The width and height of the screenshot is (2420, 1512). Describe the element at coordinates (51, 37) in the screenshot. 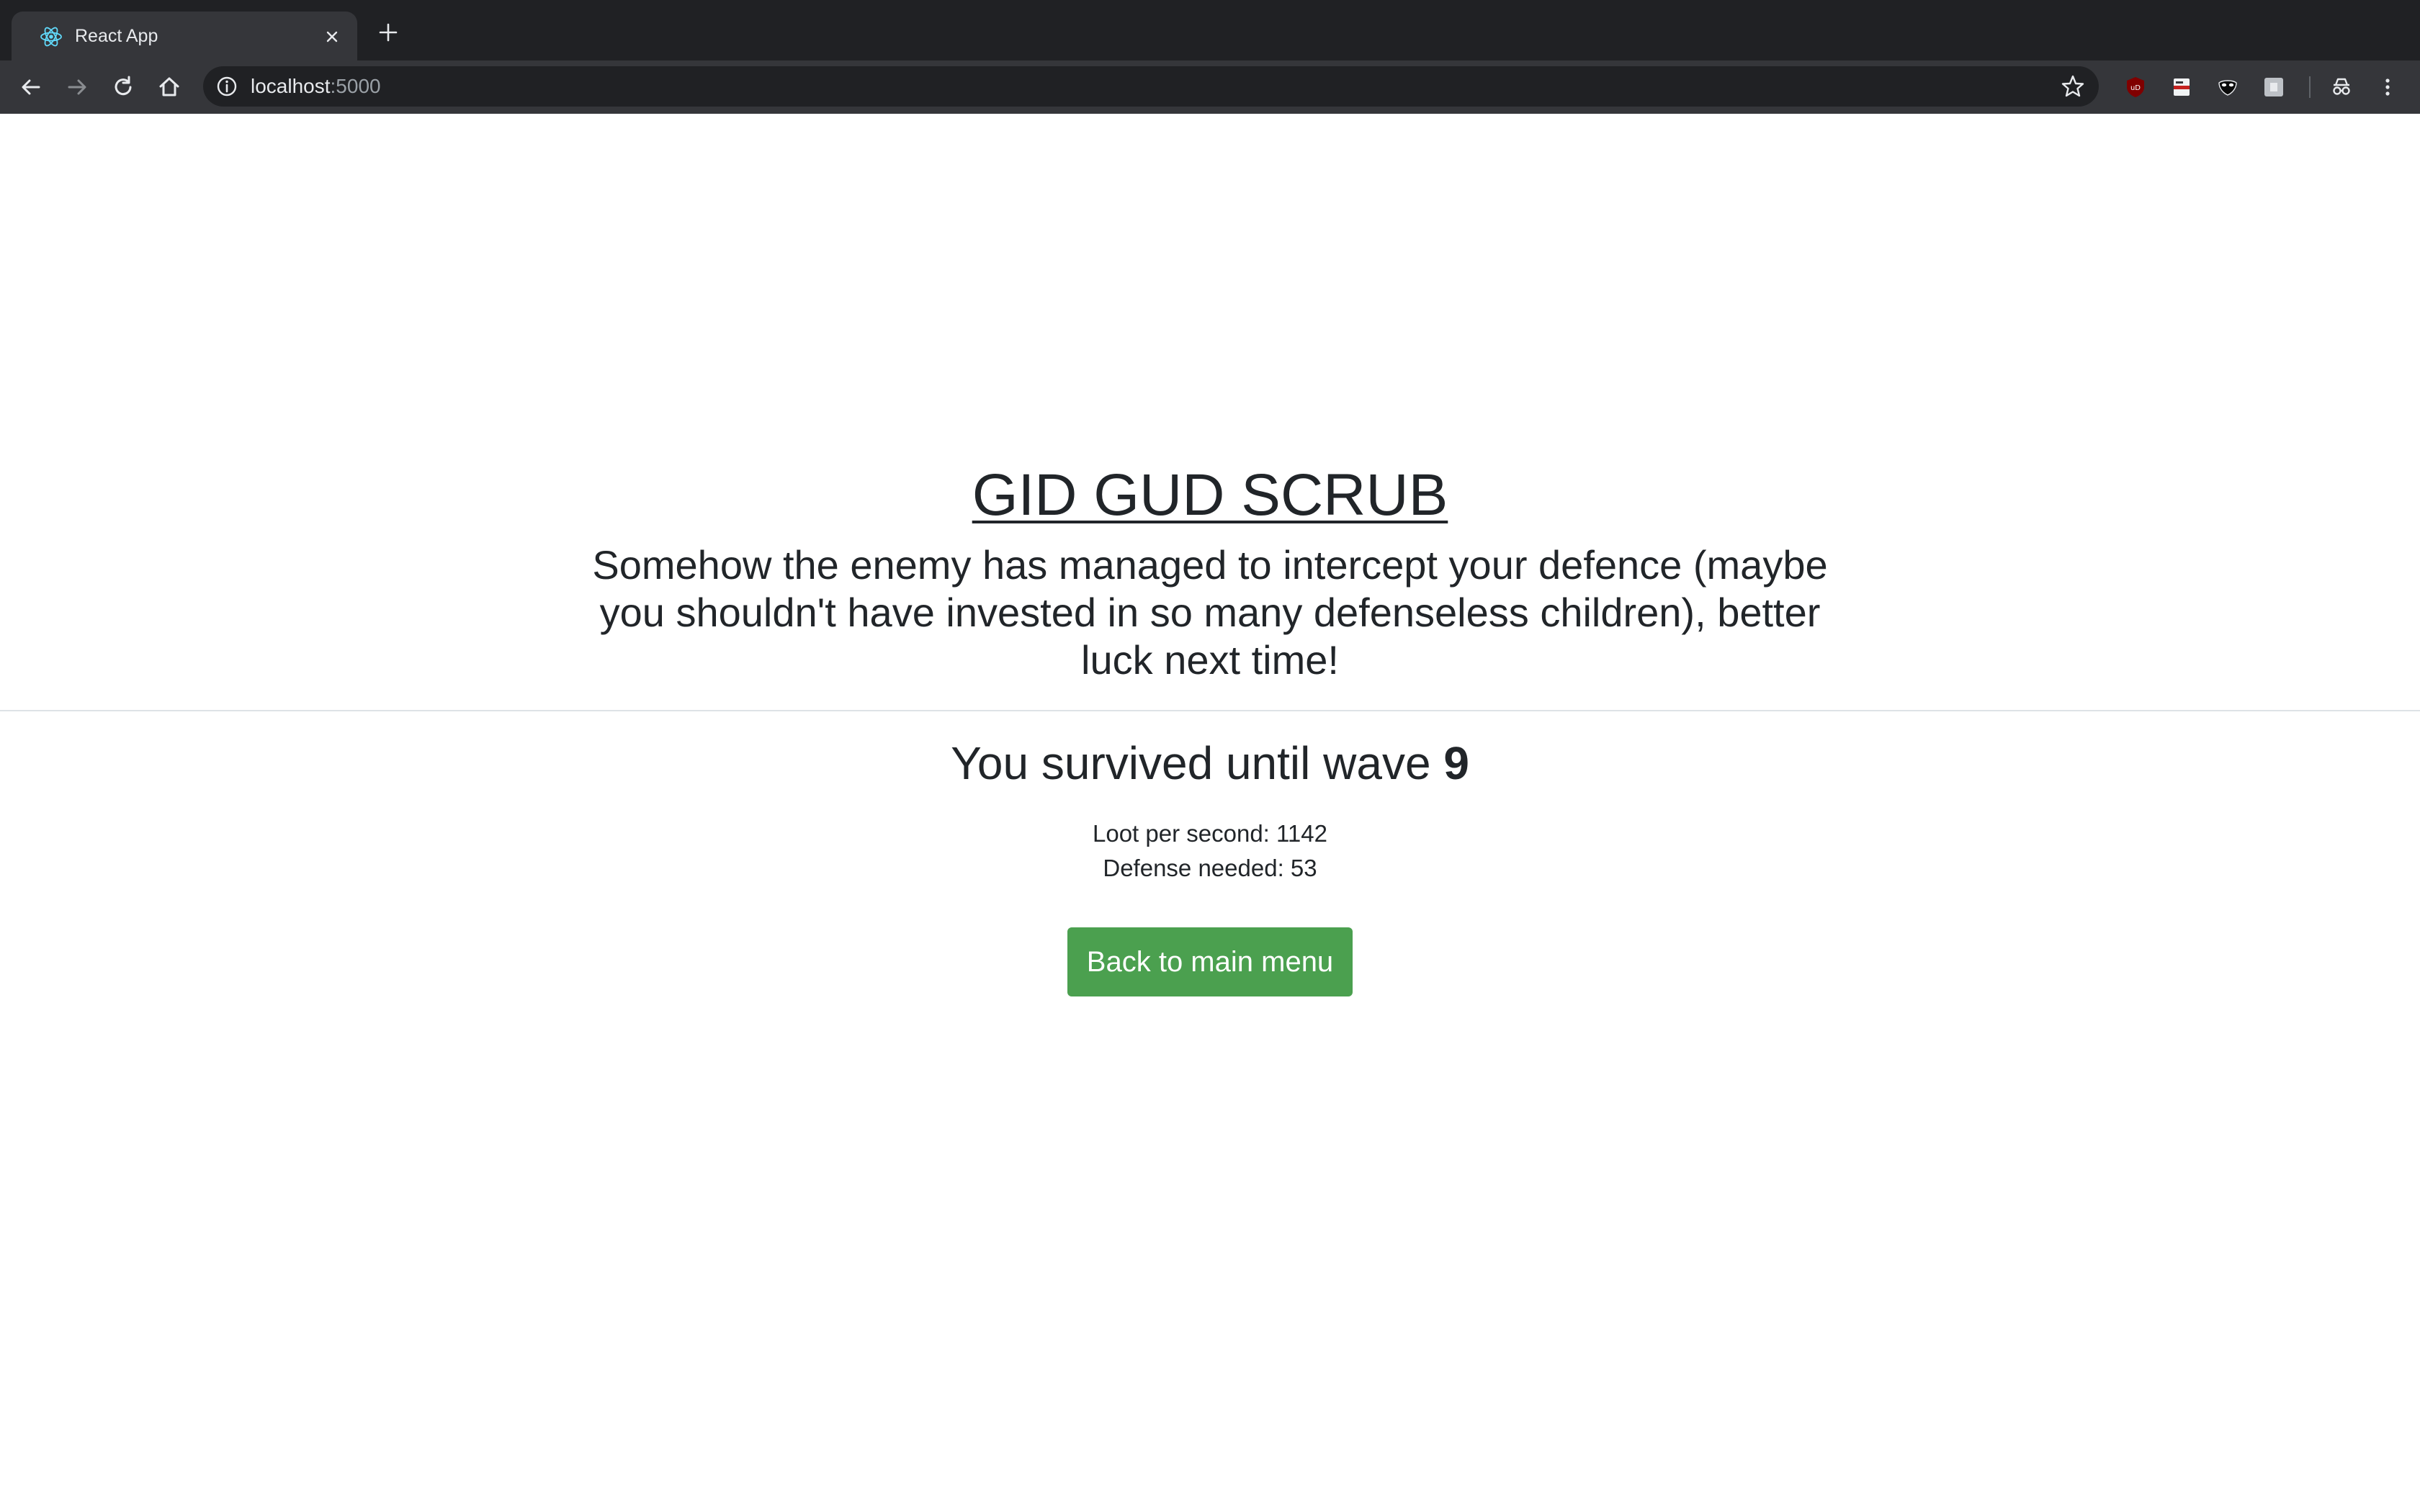

I see `react-logo-icon` at that location.